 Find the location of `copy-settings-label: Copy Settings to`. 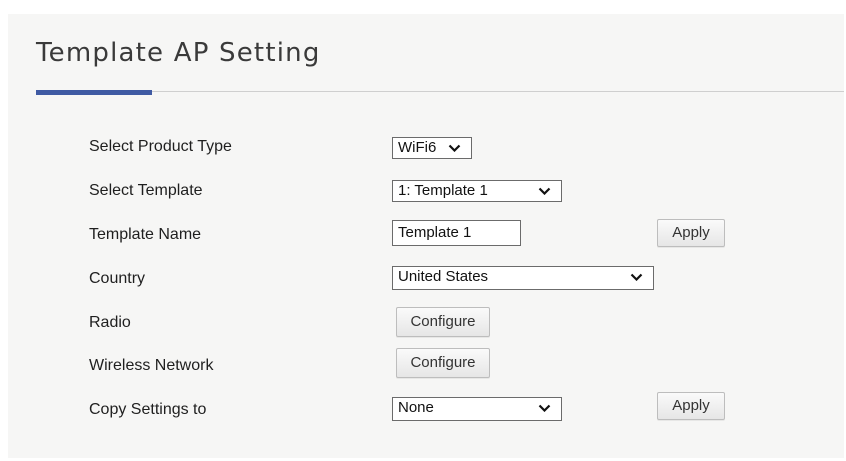

copy-settings-label: Copy Settings to is located at coordinates (148, 409).